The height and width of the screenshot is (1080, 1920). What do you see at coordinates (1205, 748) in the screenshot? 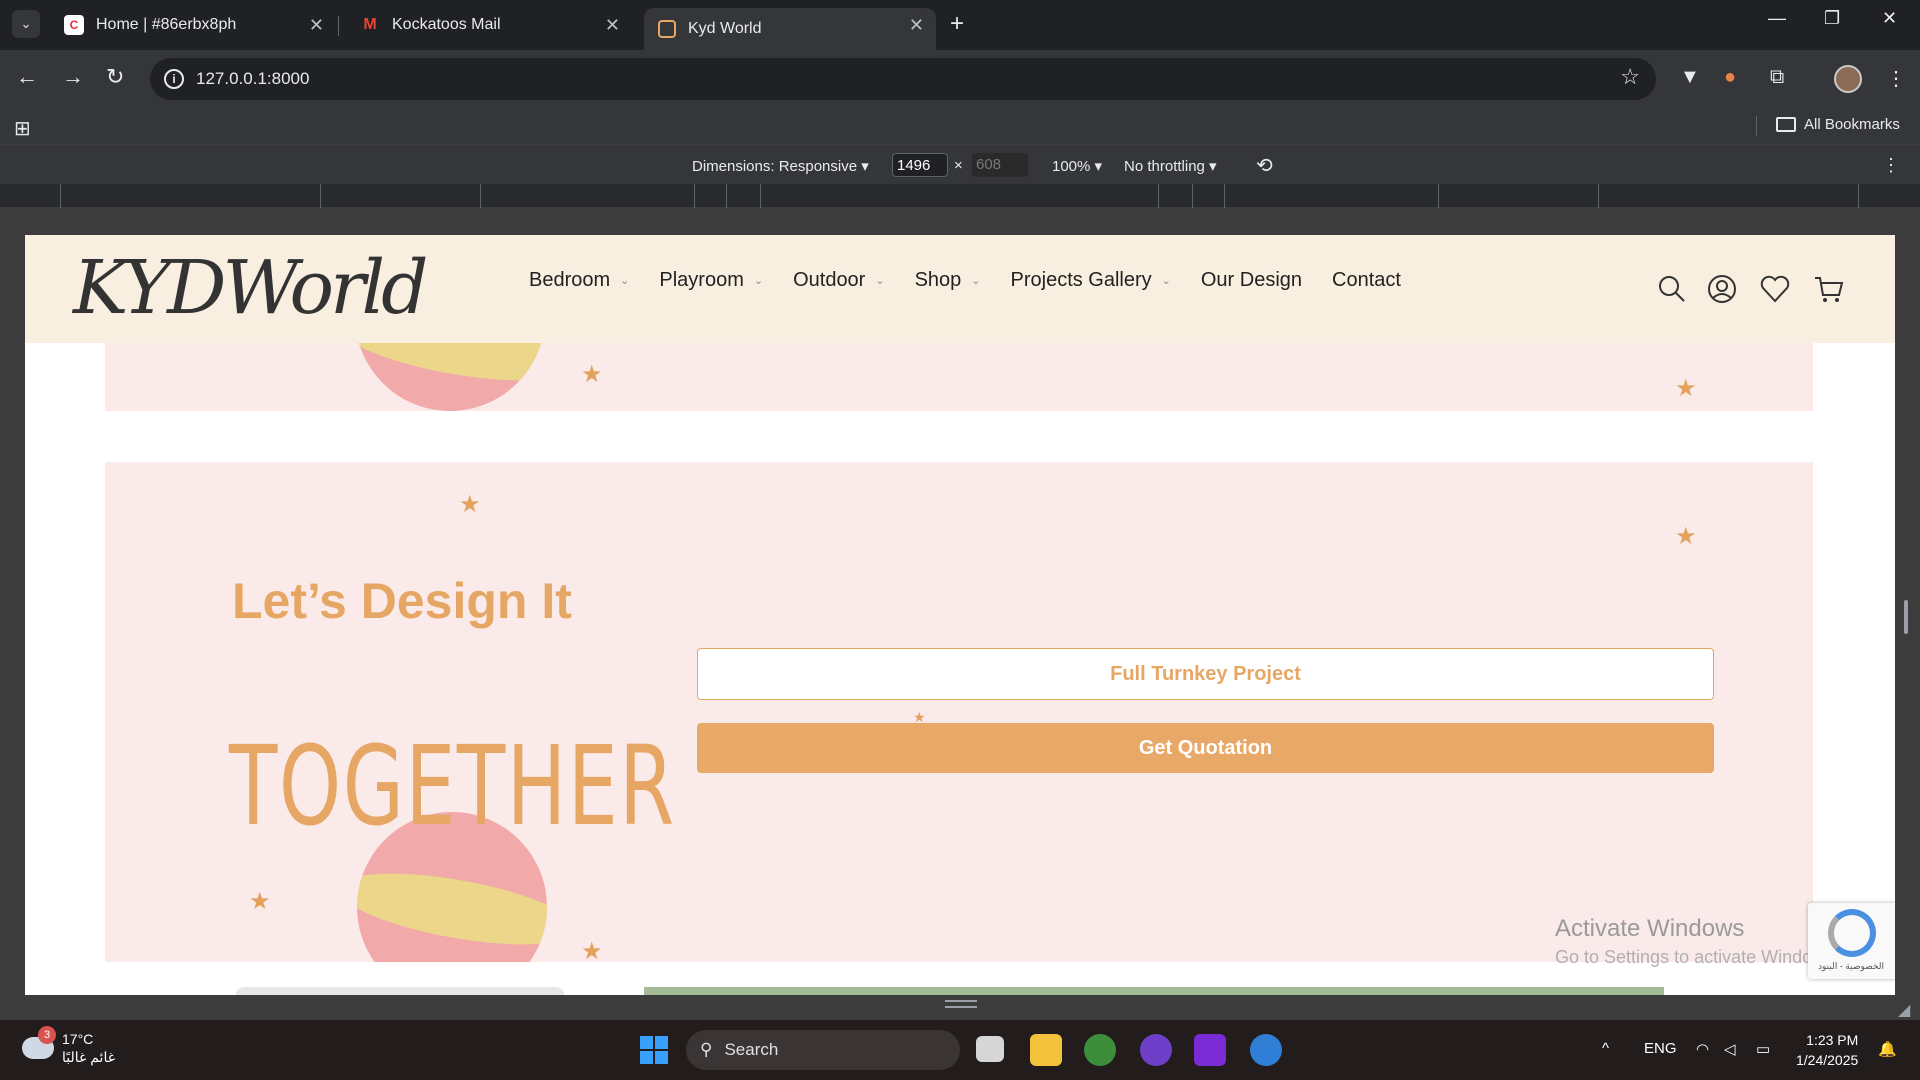
I see `get-quotation-button: Get Quotation` at bounding box center [1205, 748].